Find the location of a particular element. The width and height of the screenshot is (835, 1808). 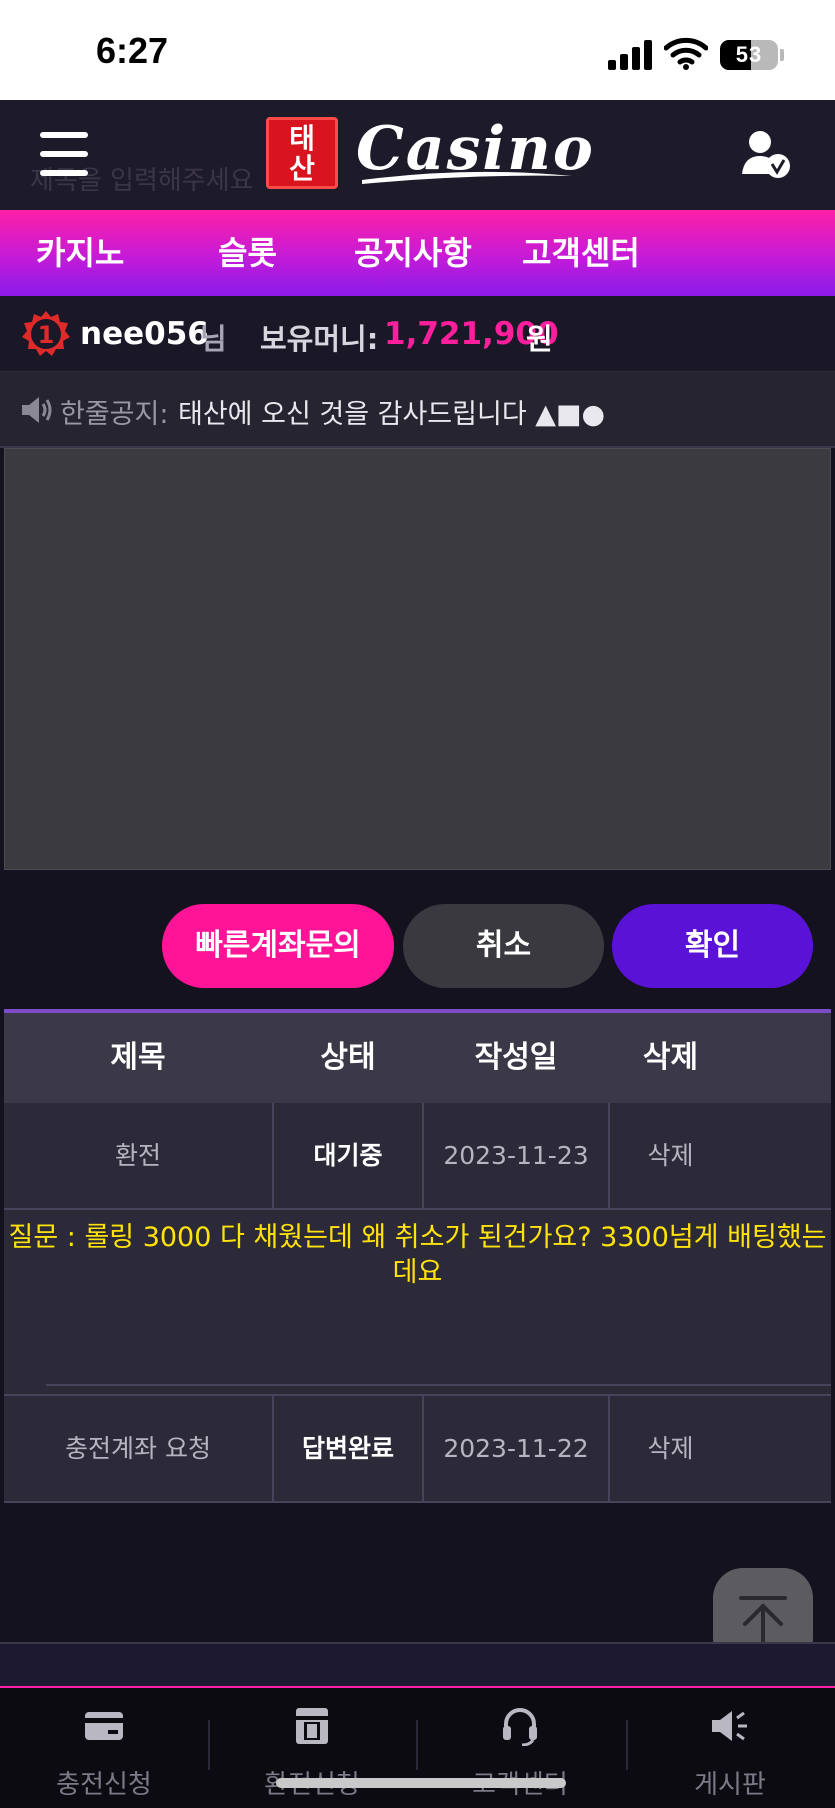

nav-notice: 공지사항 is located at coordinates (413, 253).